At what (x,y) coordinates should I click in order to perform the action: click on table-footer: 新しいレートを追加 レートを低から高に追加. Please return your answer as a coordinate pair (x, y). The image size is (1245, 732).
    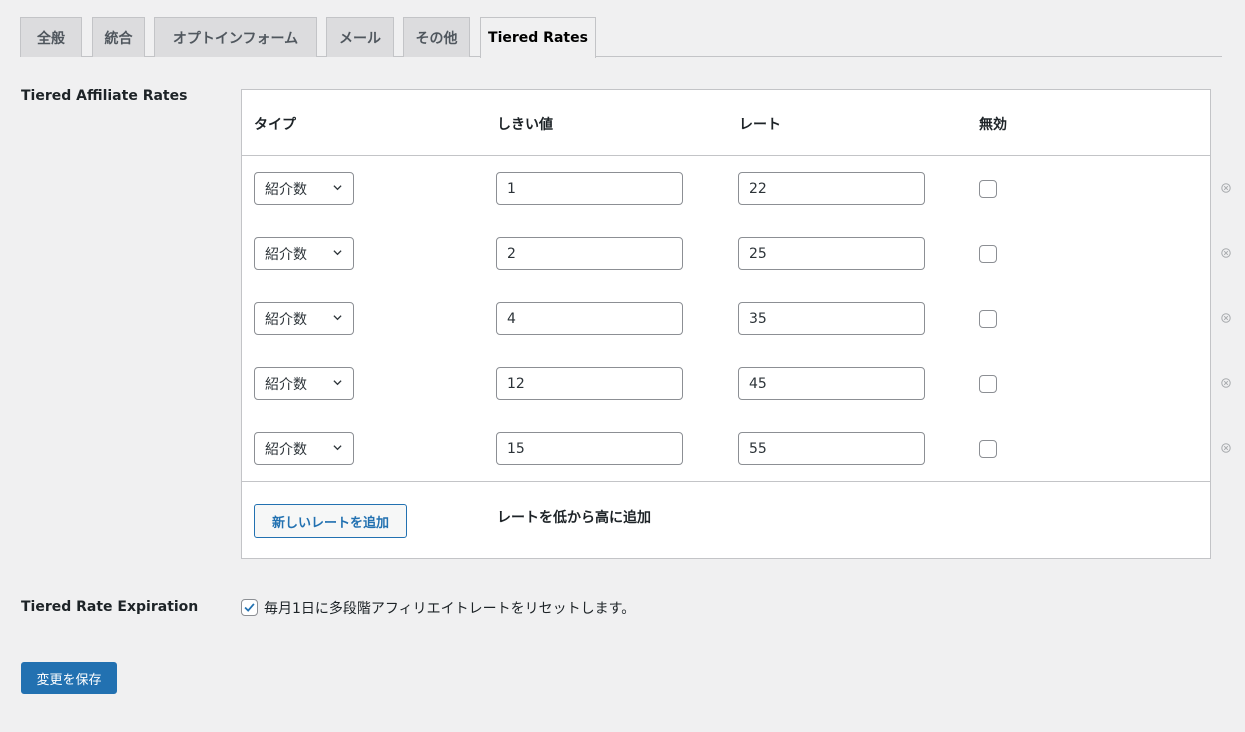
    Looking at the image, I should click on (726, 520).